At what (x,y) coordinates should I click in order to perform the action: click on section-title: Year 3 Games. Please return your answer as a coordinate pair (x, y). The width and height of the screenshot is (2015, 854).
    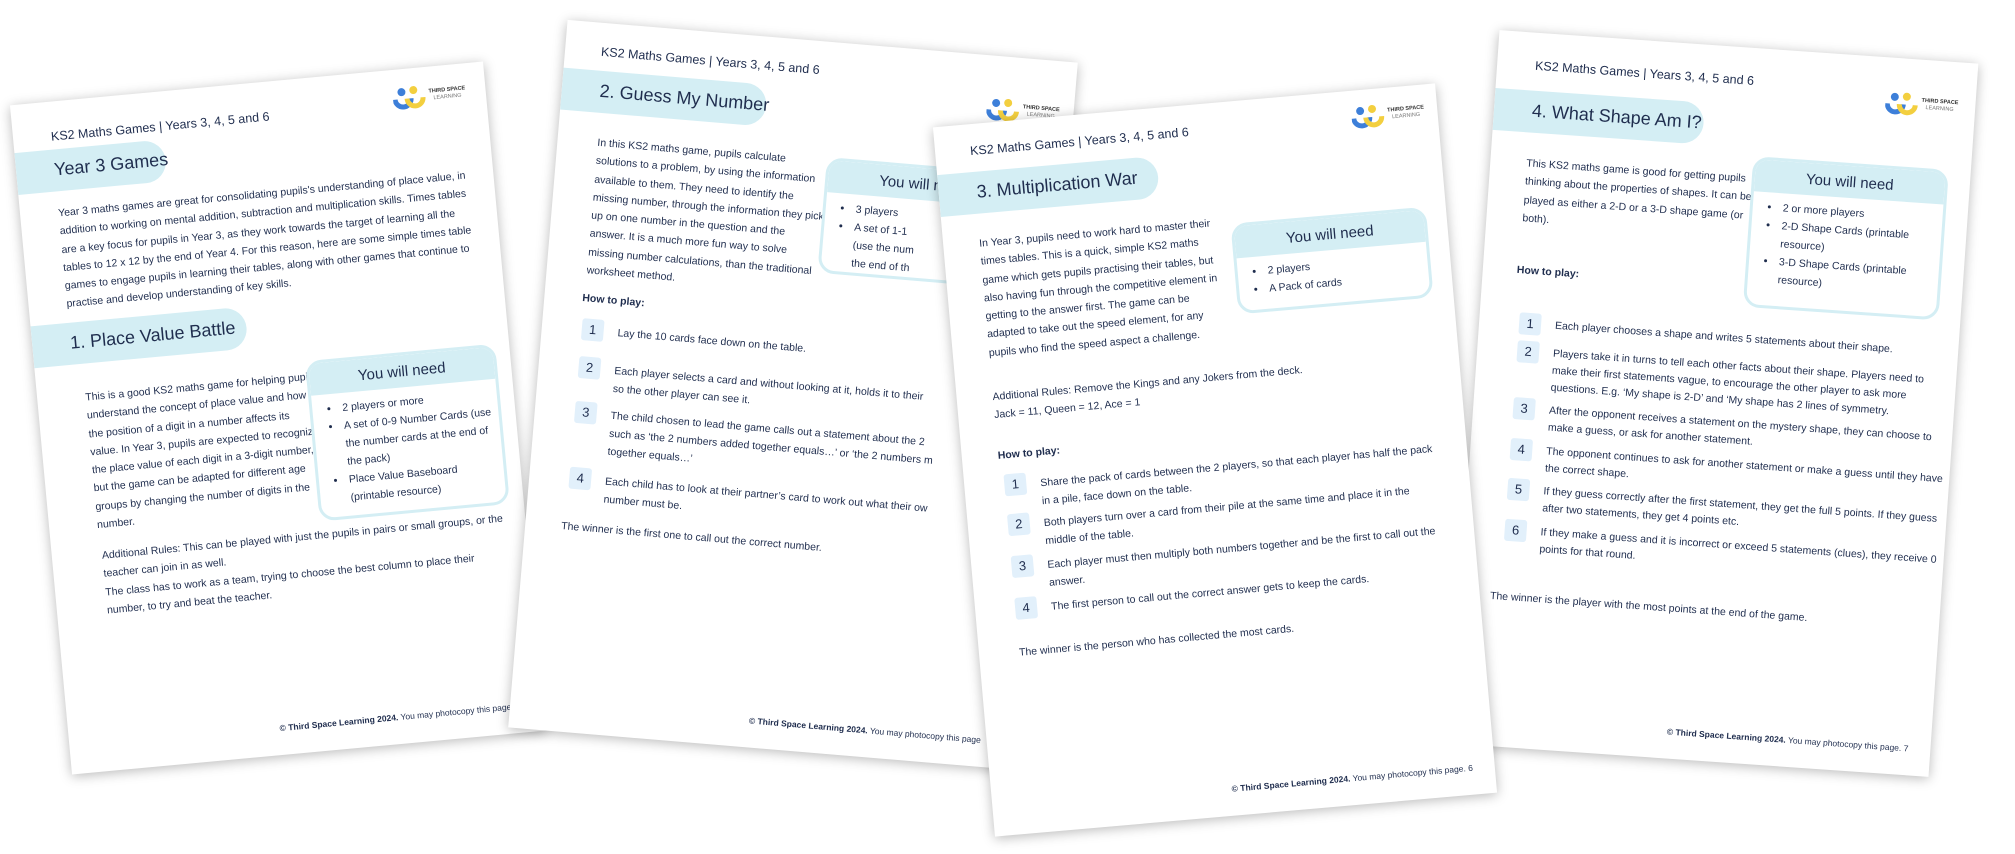
    Looking at the image, I should click on (111, 164).